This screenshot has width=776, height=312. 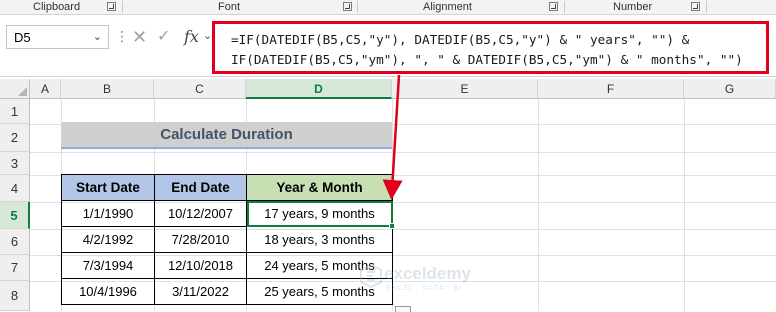 I want to click on end-date-cell: 10/12/2007, so click(x=200, y=213).